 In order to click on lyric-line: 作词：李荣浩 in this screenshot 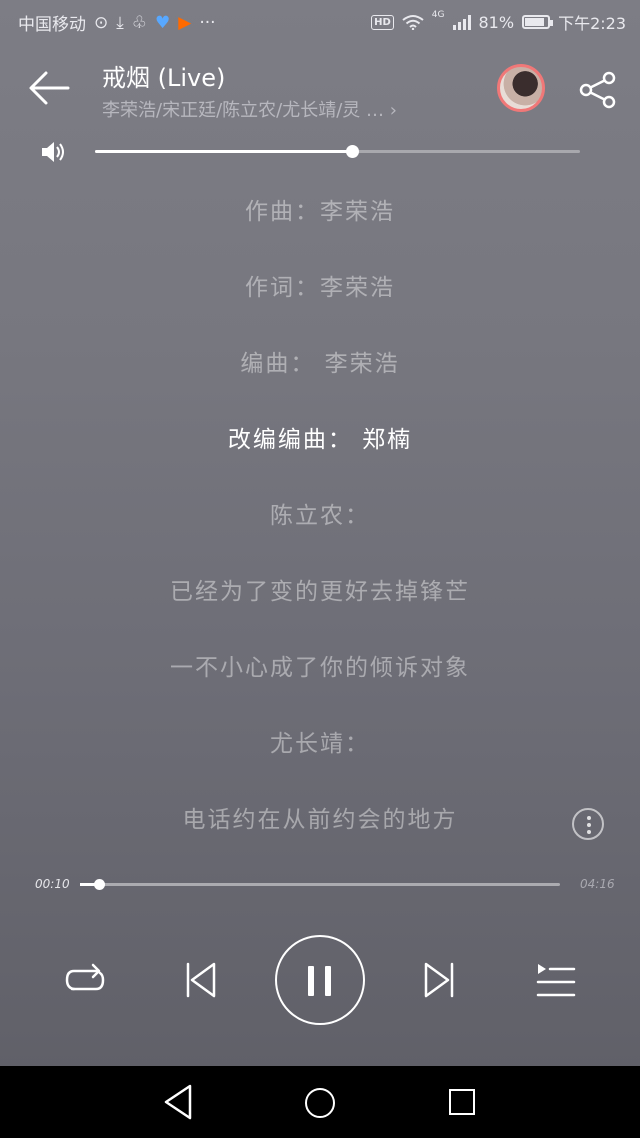, I will do `click(320, 288)`.